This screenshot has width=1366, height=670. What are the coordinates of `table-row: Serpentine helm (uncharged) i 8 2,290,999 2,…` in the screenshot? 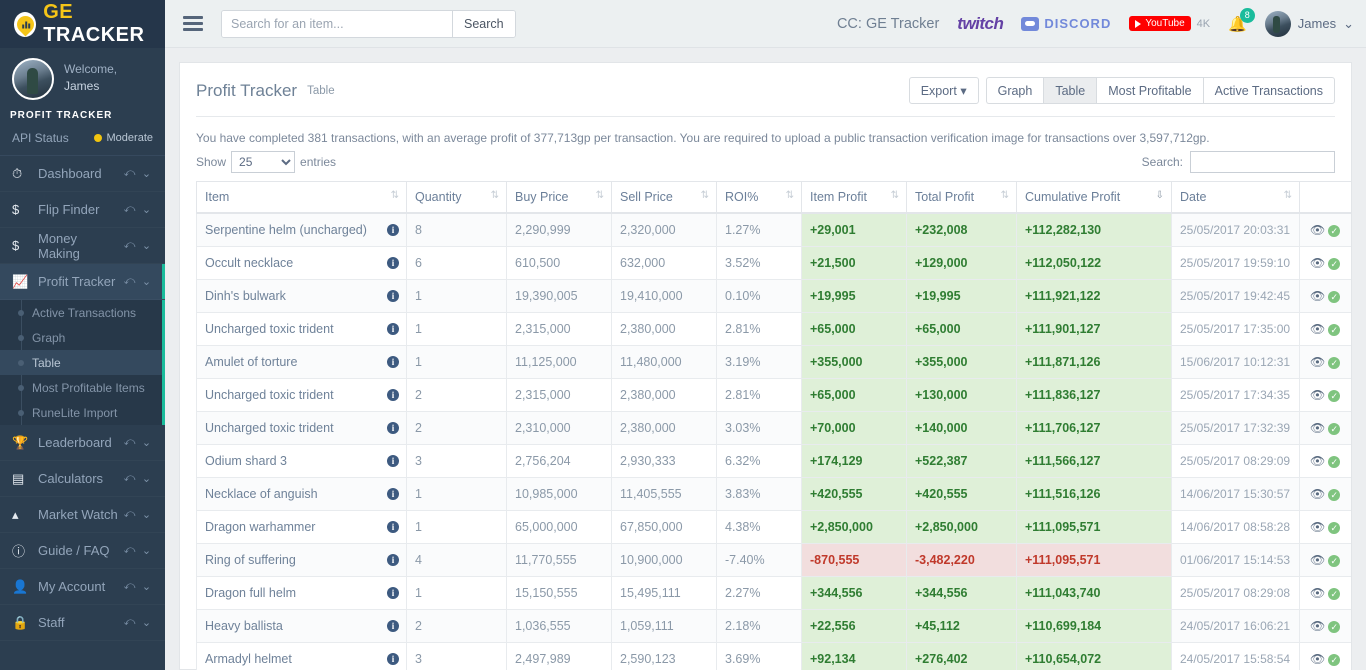 It's located at (773, 229).